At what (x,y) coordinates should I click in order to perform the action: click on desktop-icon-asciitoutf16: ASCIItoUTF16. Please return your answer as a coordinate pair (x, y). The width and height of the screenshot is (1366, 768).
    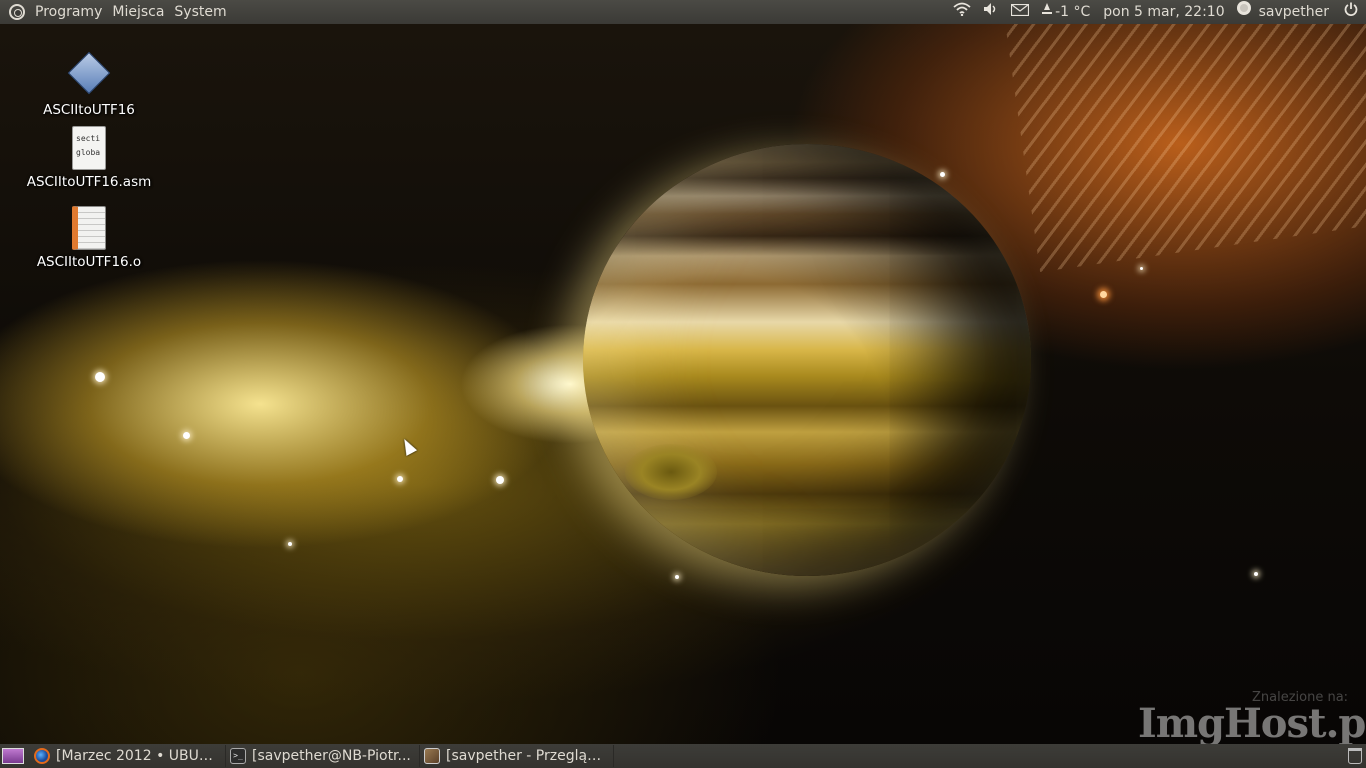
    Looking at the image, I should click on (89, 84).